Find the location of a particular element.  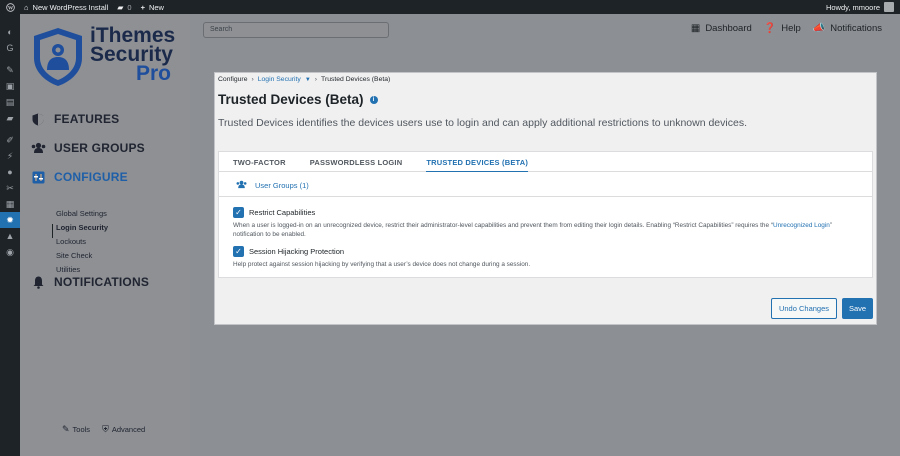

sidebar-footer: ✎ Tools ⛨ Advanced is located at coordinates (109, 429).